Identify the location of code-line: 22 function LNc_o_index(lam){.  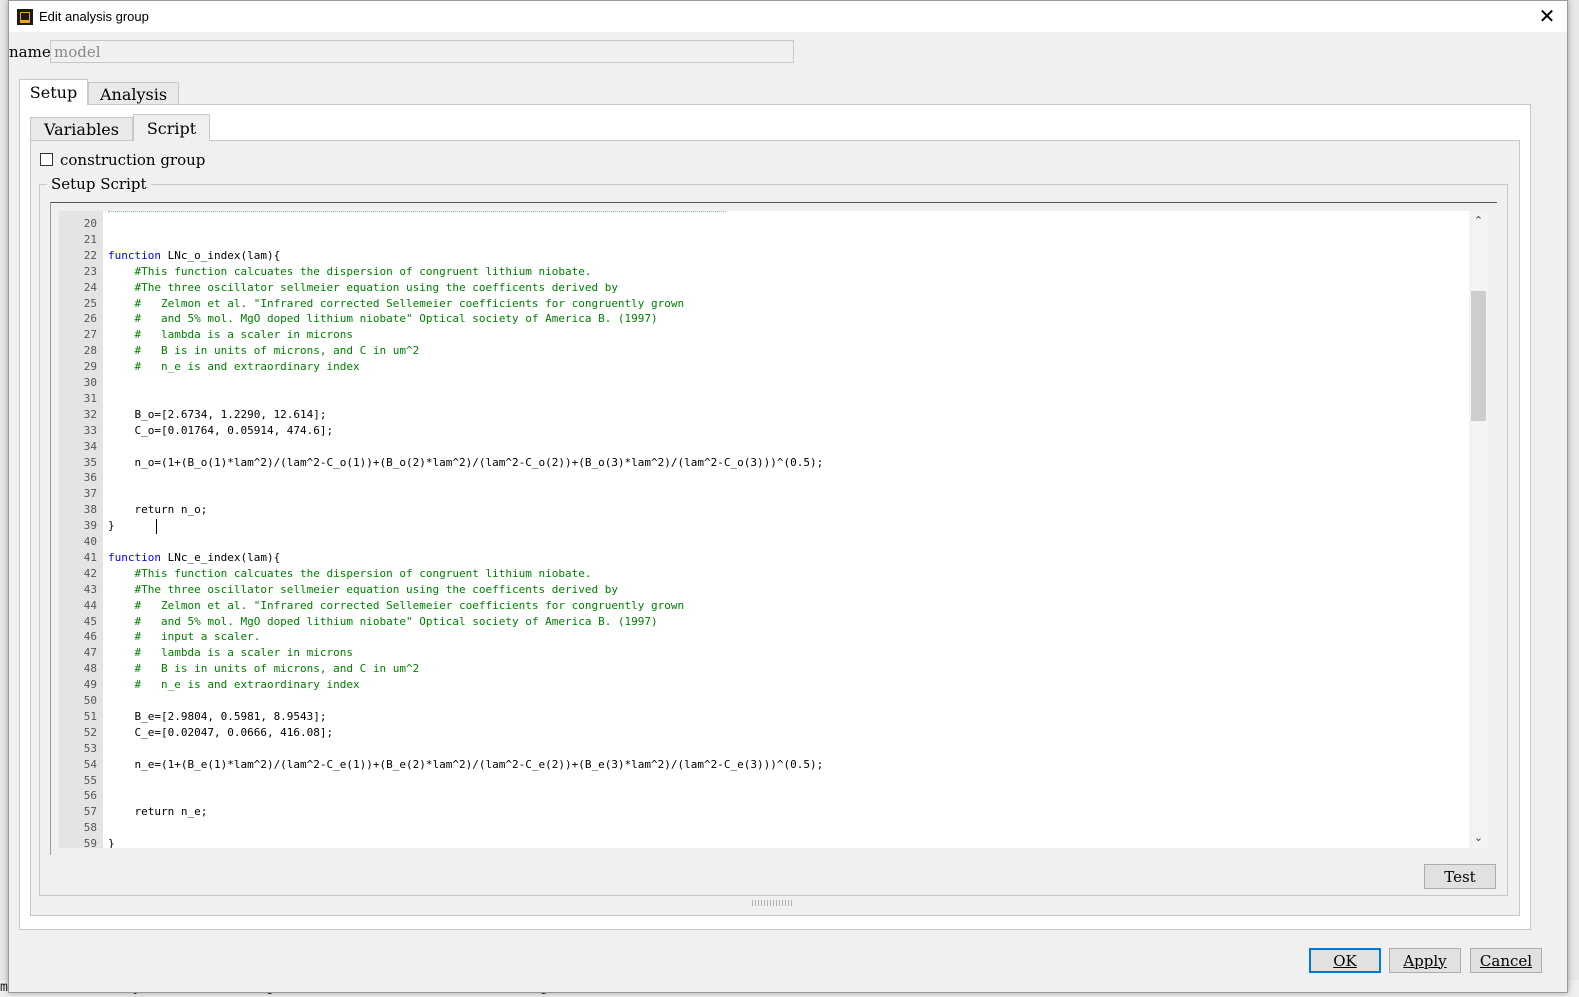
(759, 256).